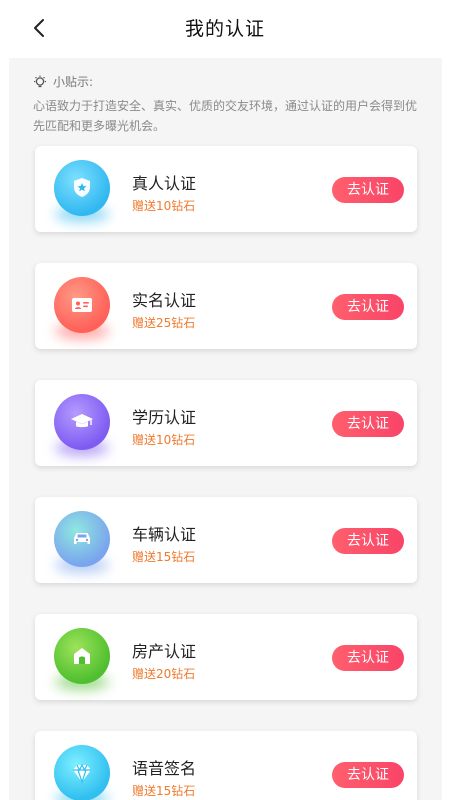  What do you see at coordinates (226, 540) in the screenshot?
I see `verify-card-vehicle: 车辆认证 赠送15钻石 去认证` at bounding box center [226, 540].